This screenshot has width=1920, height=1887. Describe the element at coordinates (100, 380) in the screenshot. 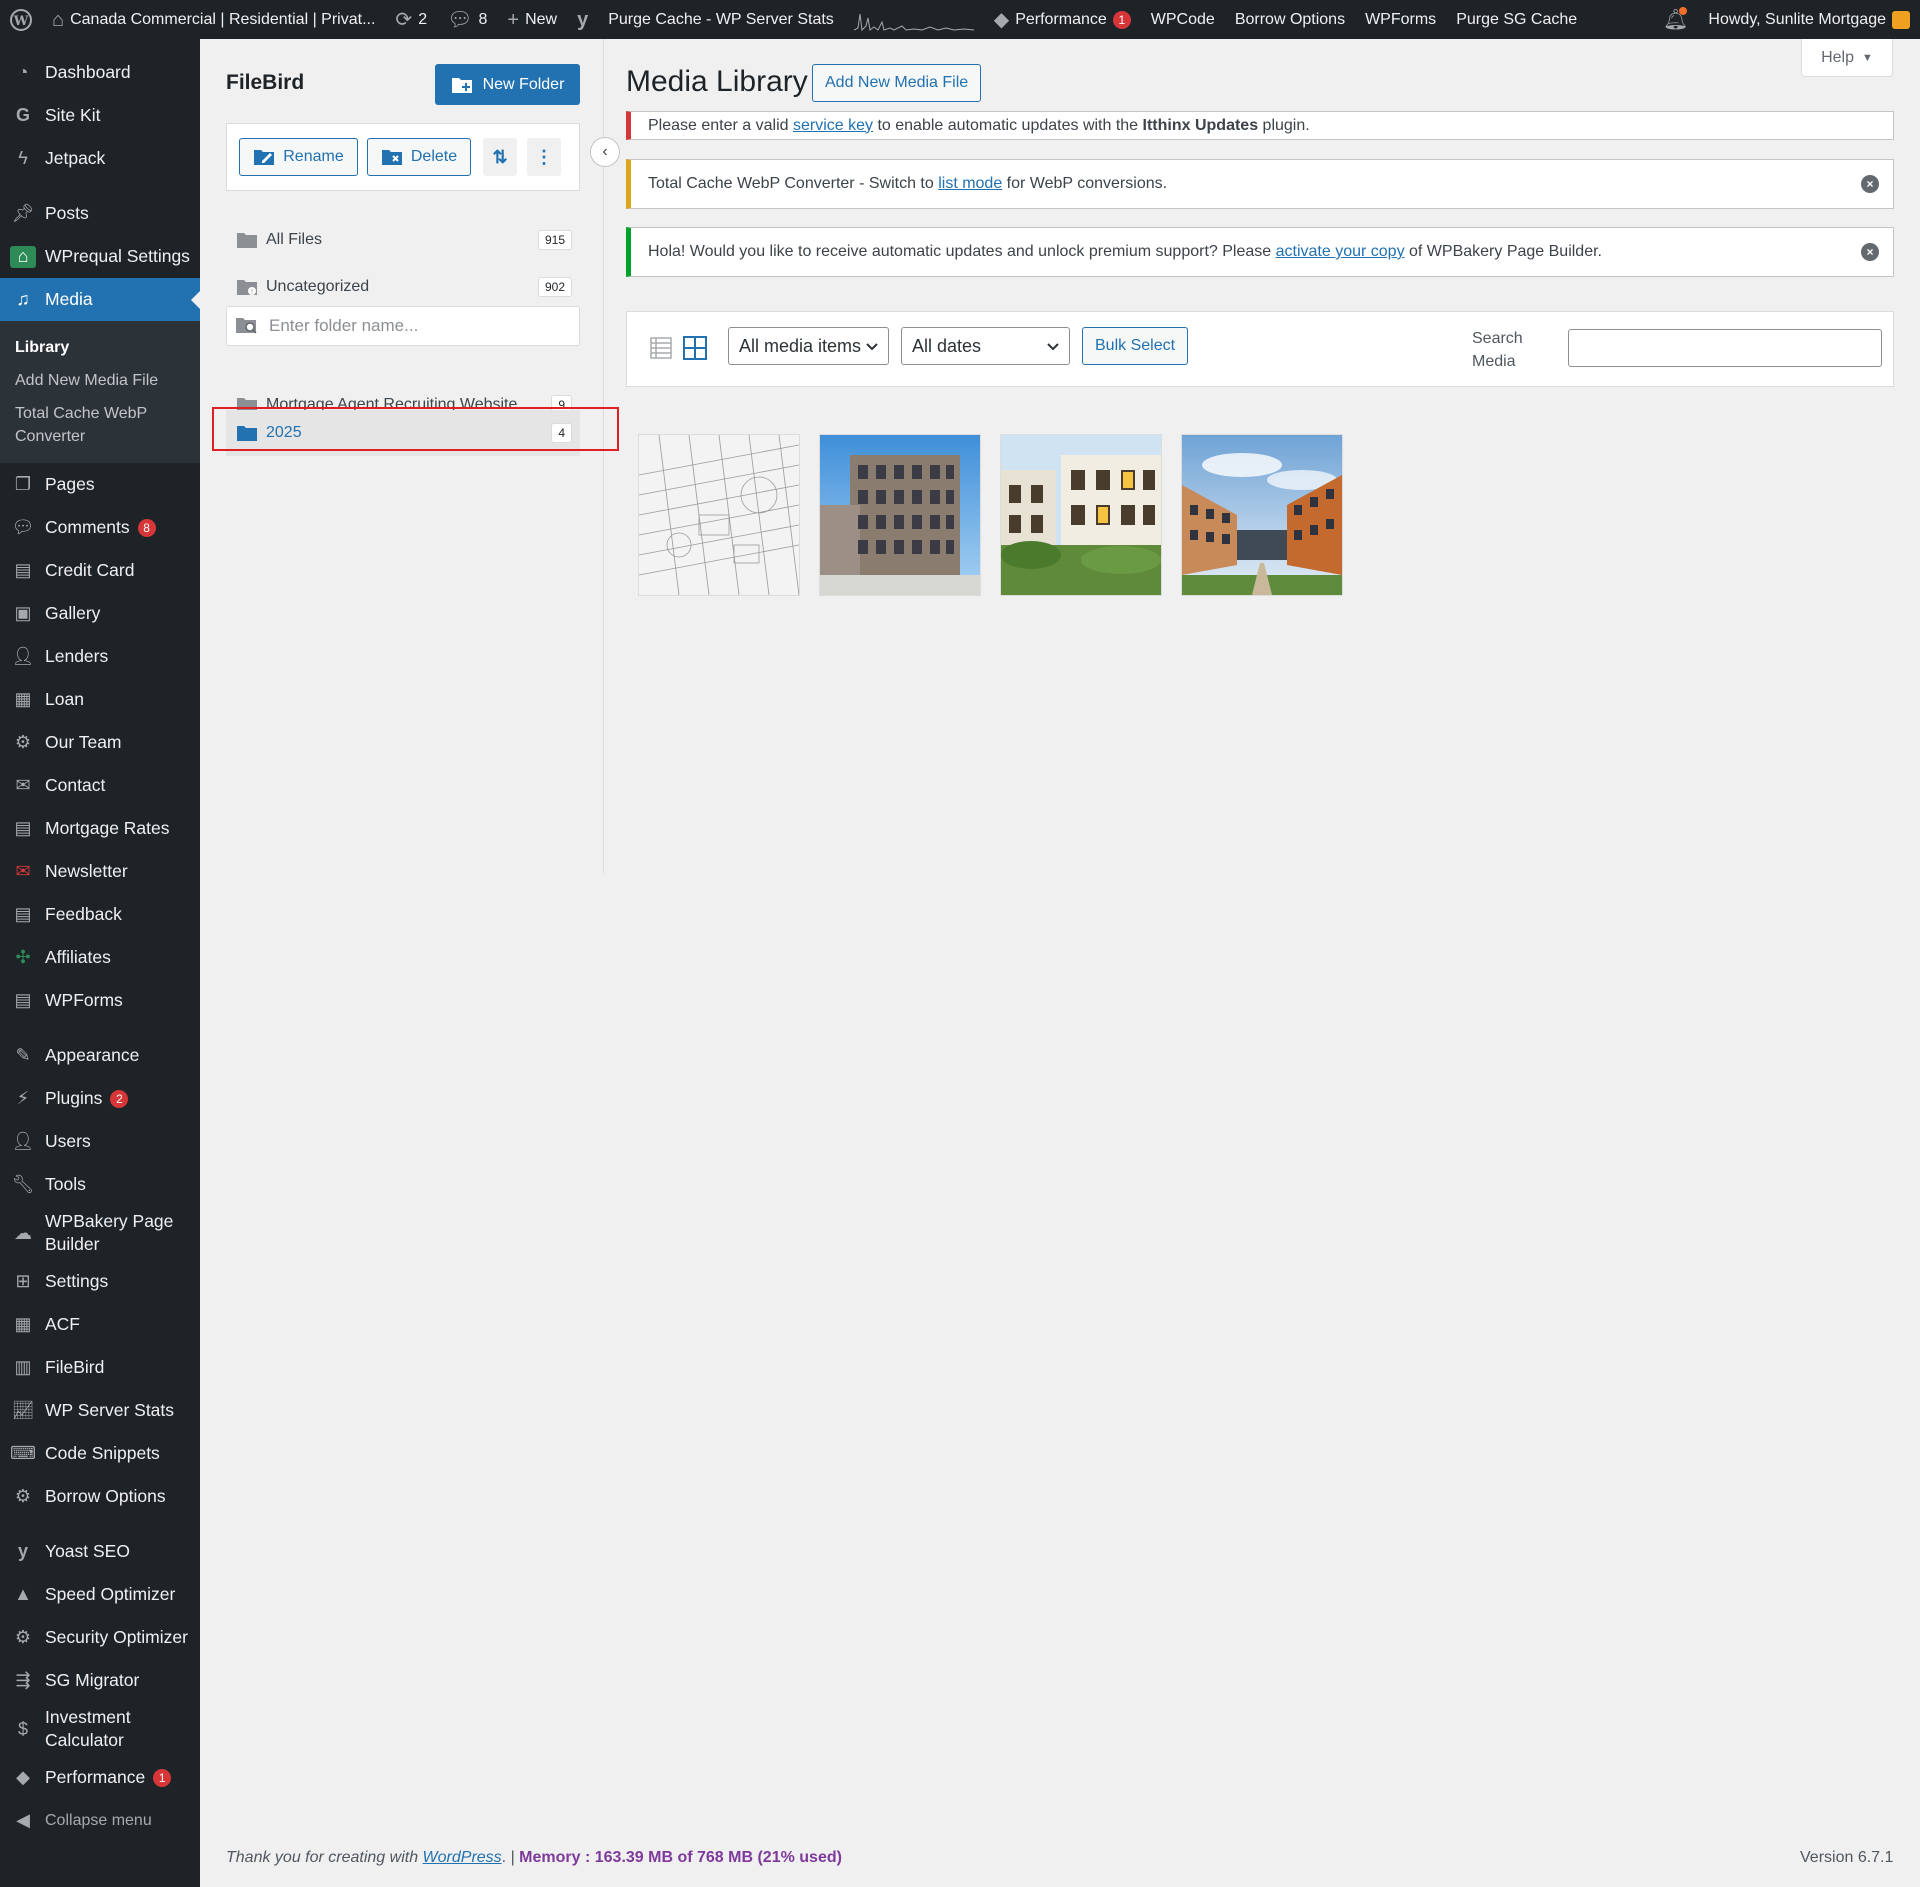

I see `submenu-item-add-new-media-file: Add New Media File` at that location.